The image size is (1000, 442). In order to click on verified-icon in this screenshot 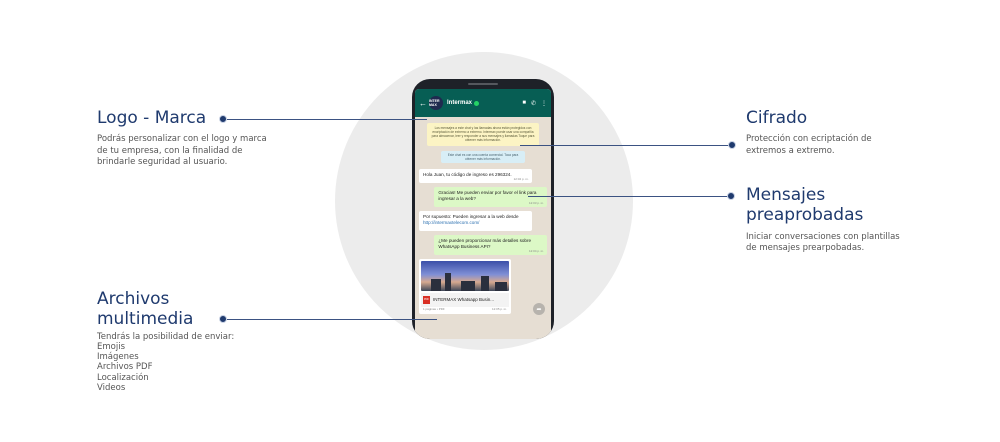, I will do `click(477, 103)`.